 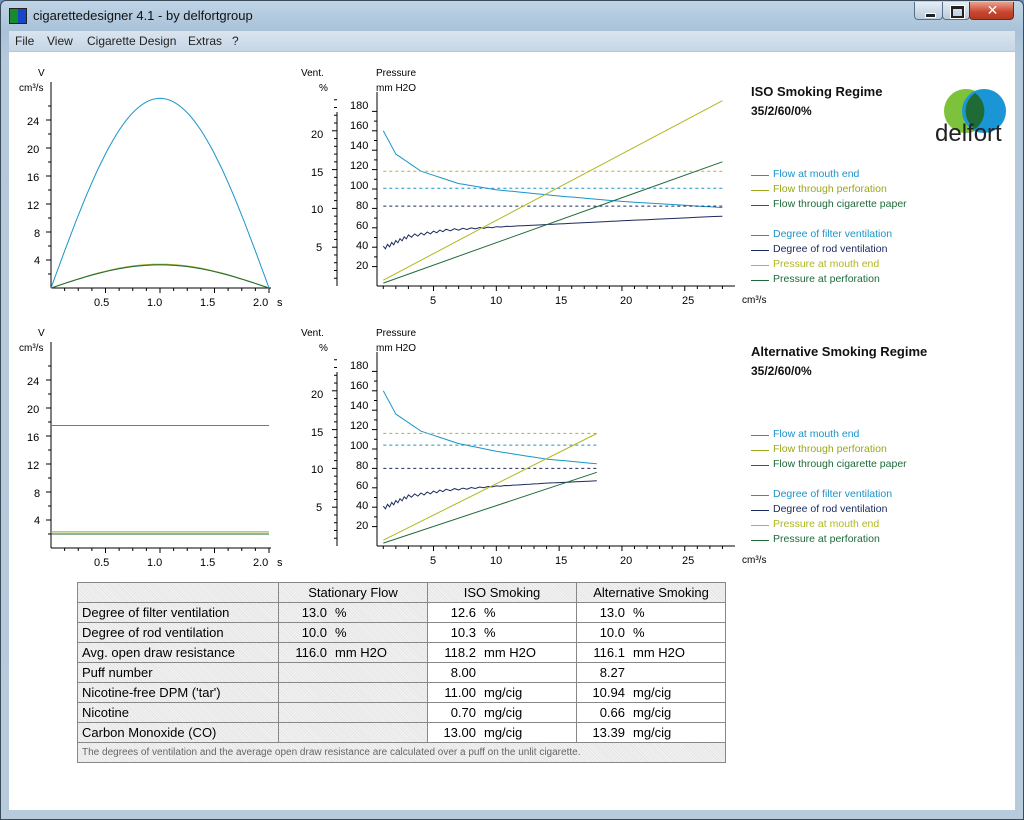 I want to click on v-tick: 24, so click(x=33, y=382).